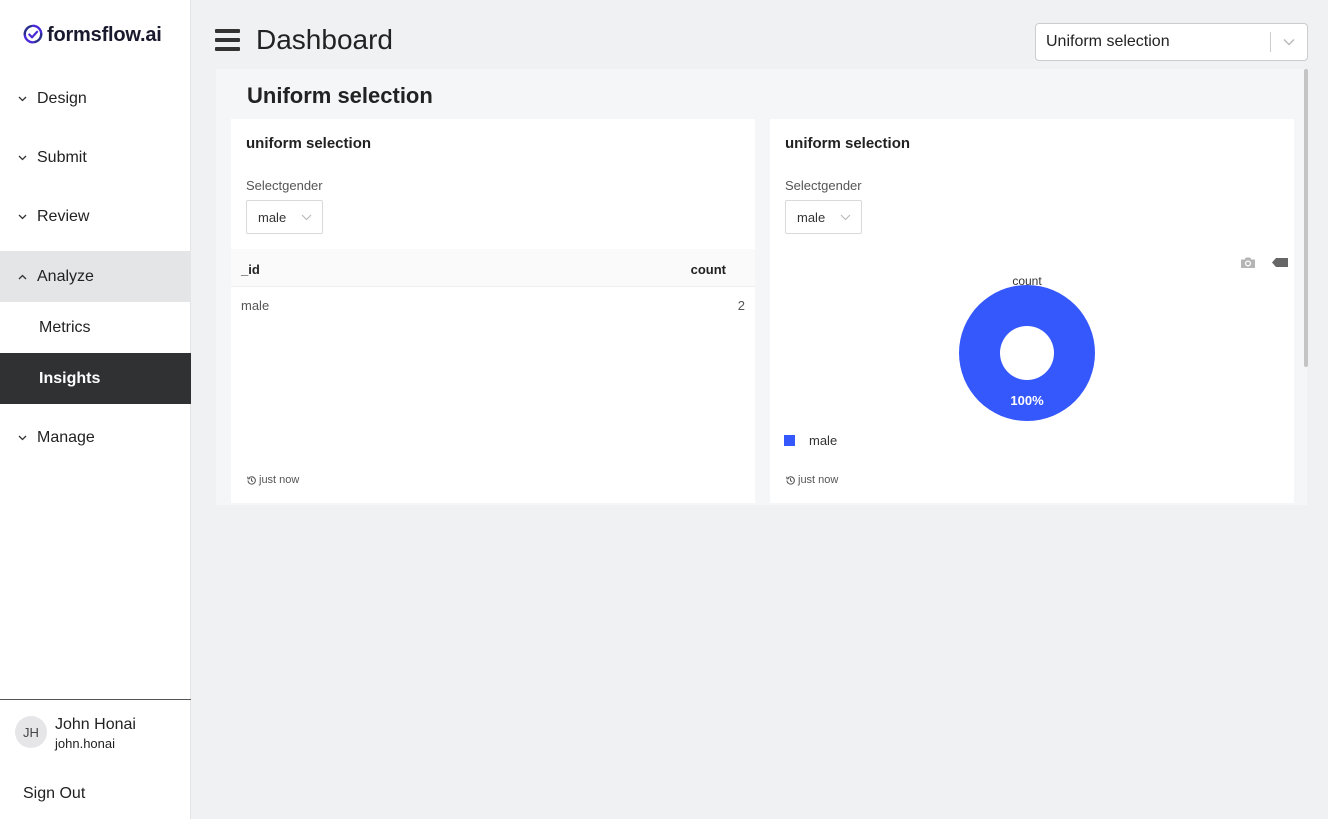  What do you see at coordinates (95, 724) in the screenshot?
I see `user-name: John Honai` at bounding box center [95, 724].